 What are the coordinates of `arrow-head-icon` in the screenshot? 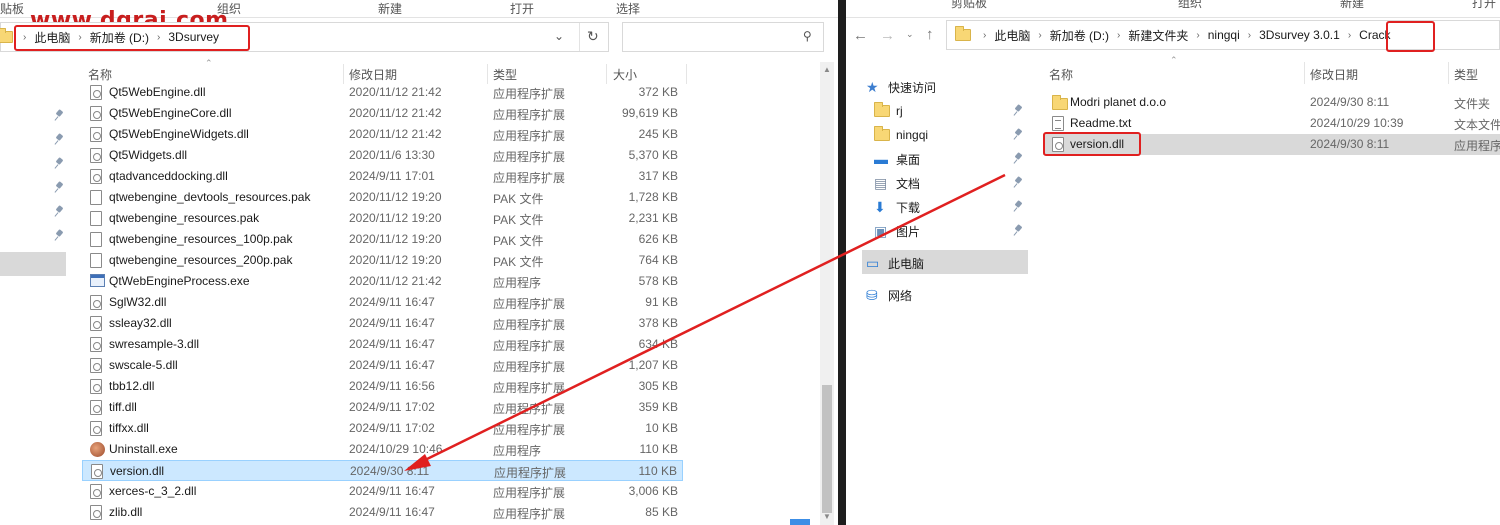 It's located at (417, 462).